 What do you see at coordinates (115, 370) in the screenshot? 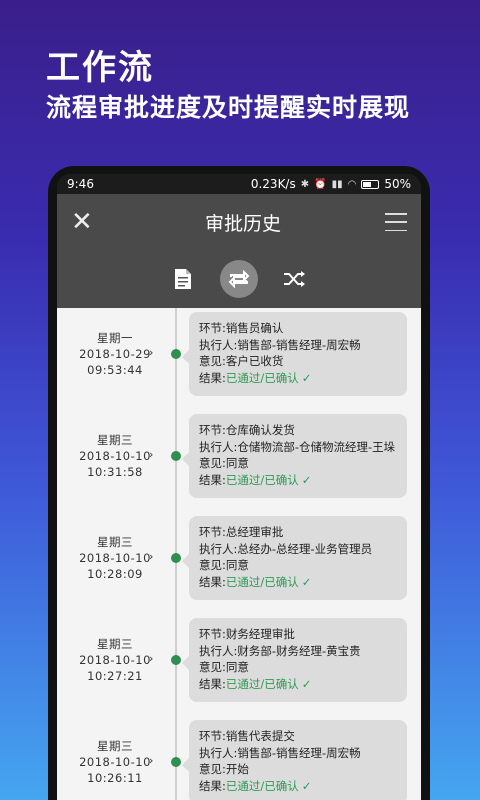
I see `entry-time: 09:53:44` at bounding box center [115, 370].